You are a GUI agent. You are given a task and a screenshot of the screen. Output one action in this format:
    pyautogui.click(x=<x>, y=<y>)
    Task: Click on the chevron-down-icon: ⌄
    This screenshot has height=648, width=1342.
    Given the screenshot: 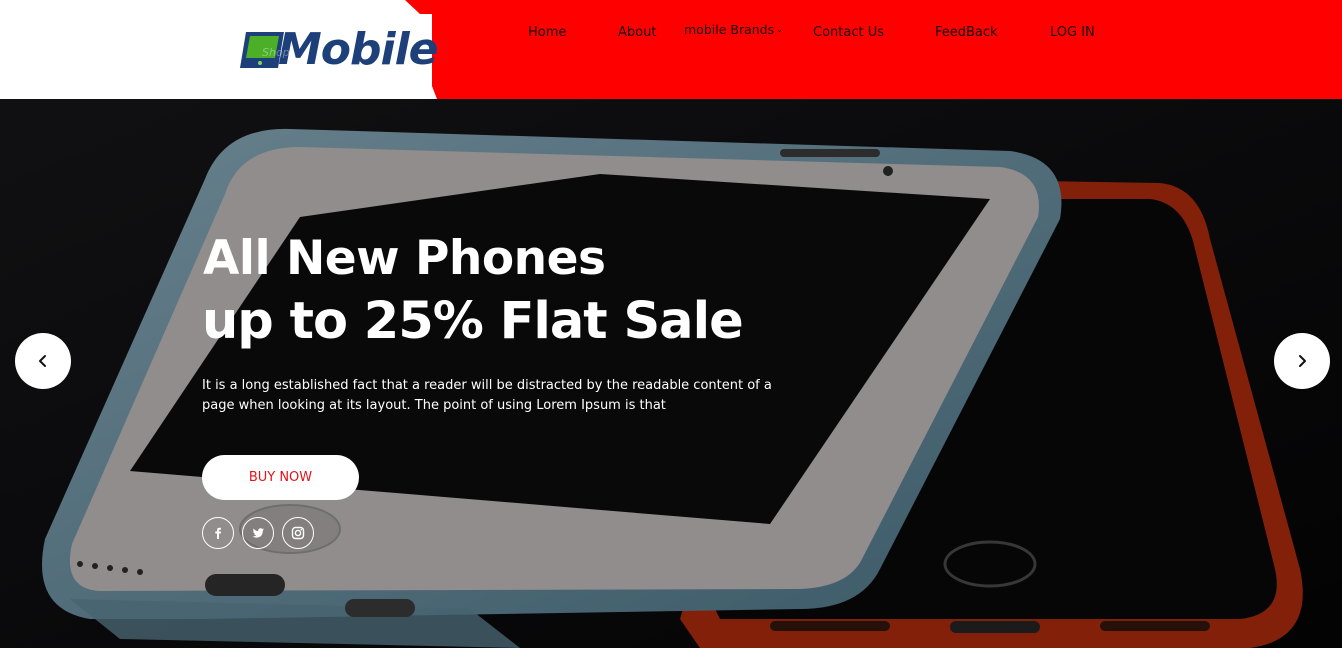 What is the action you would take?
    pyautogui.click(x=779, y=29)
    